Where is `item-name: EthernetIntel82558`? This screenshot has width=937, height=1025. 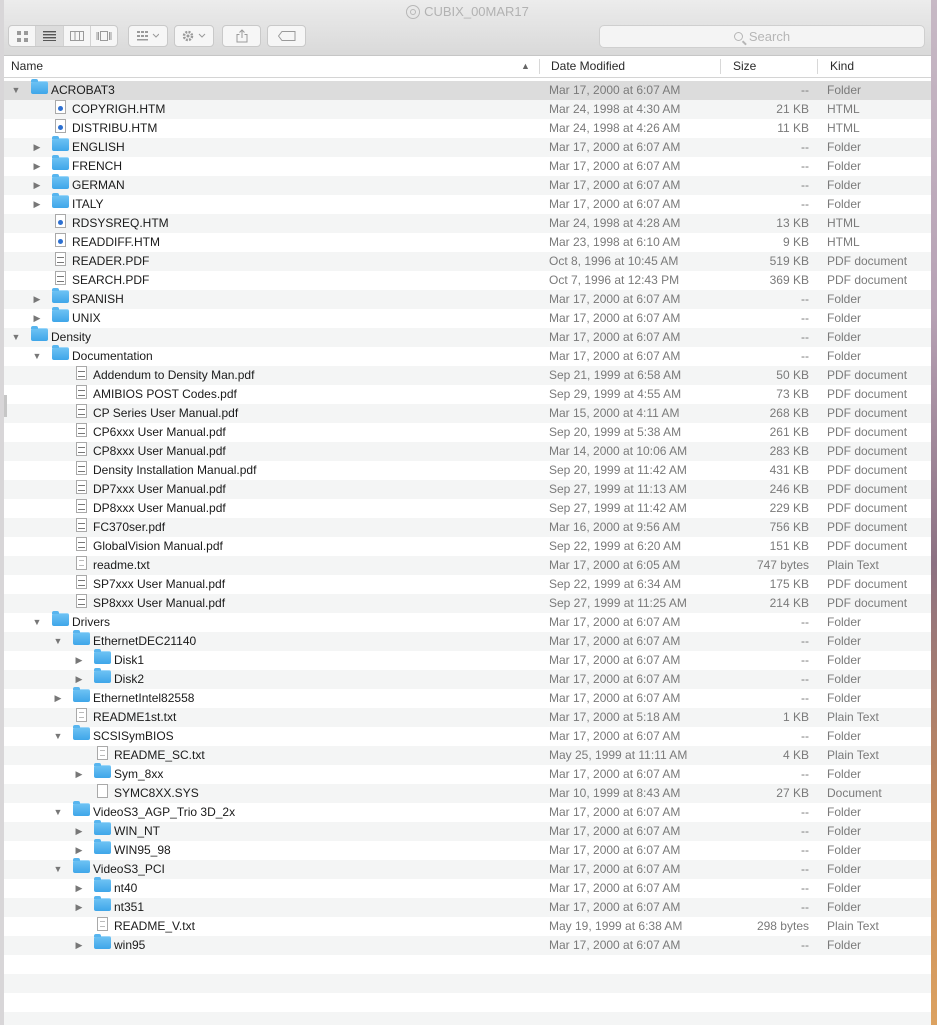 item-name: EthernetIntel82558 is located at coordinates (143, 698).